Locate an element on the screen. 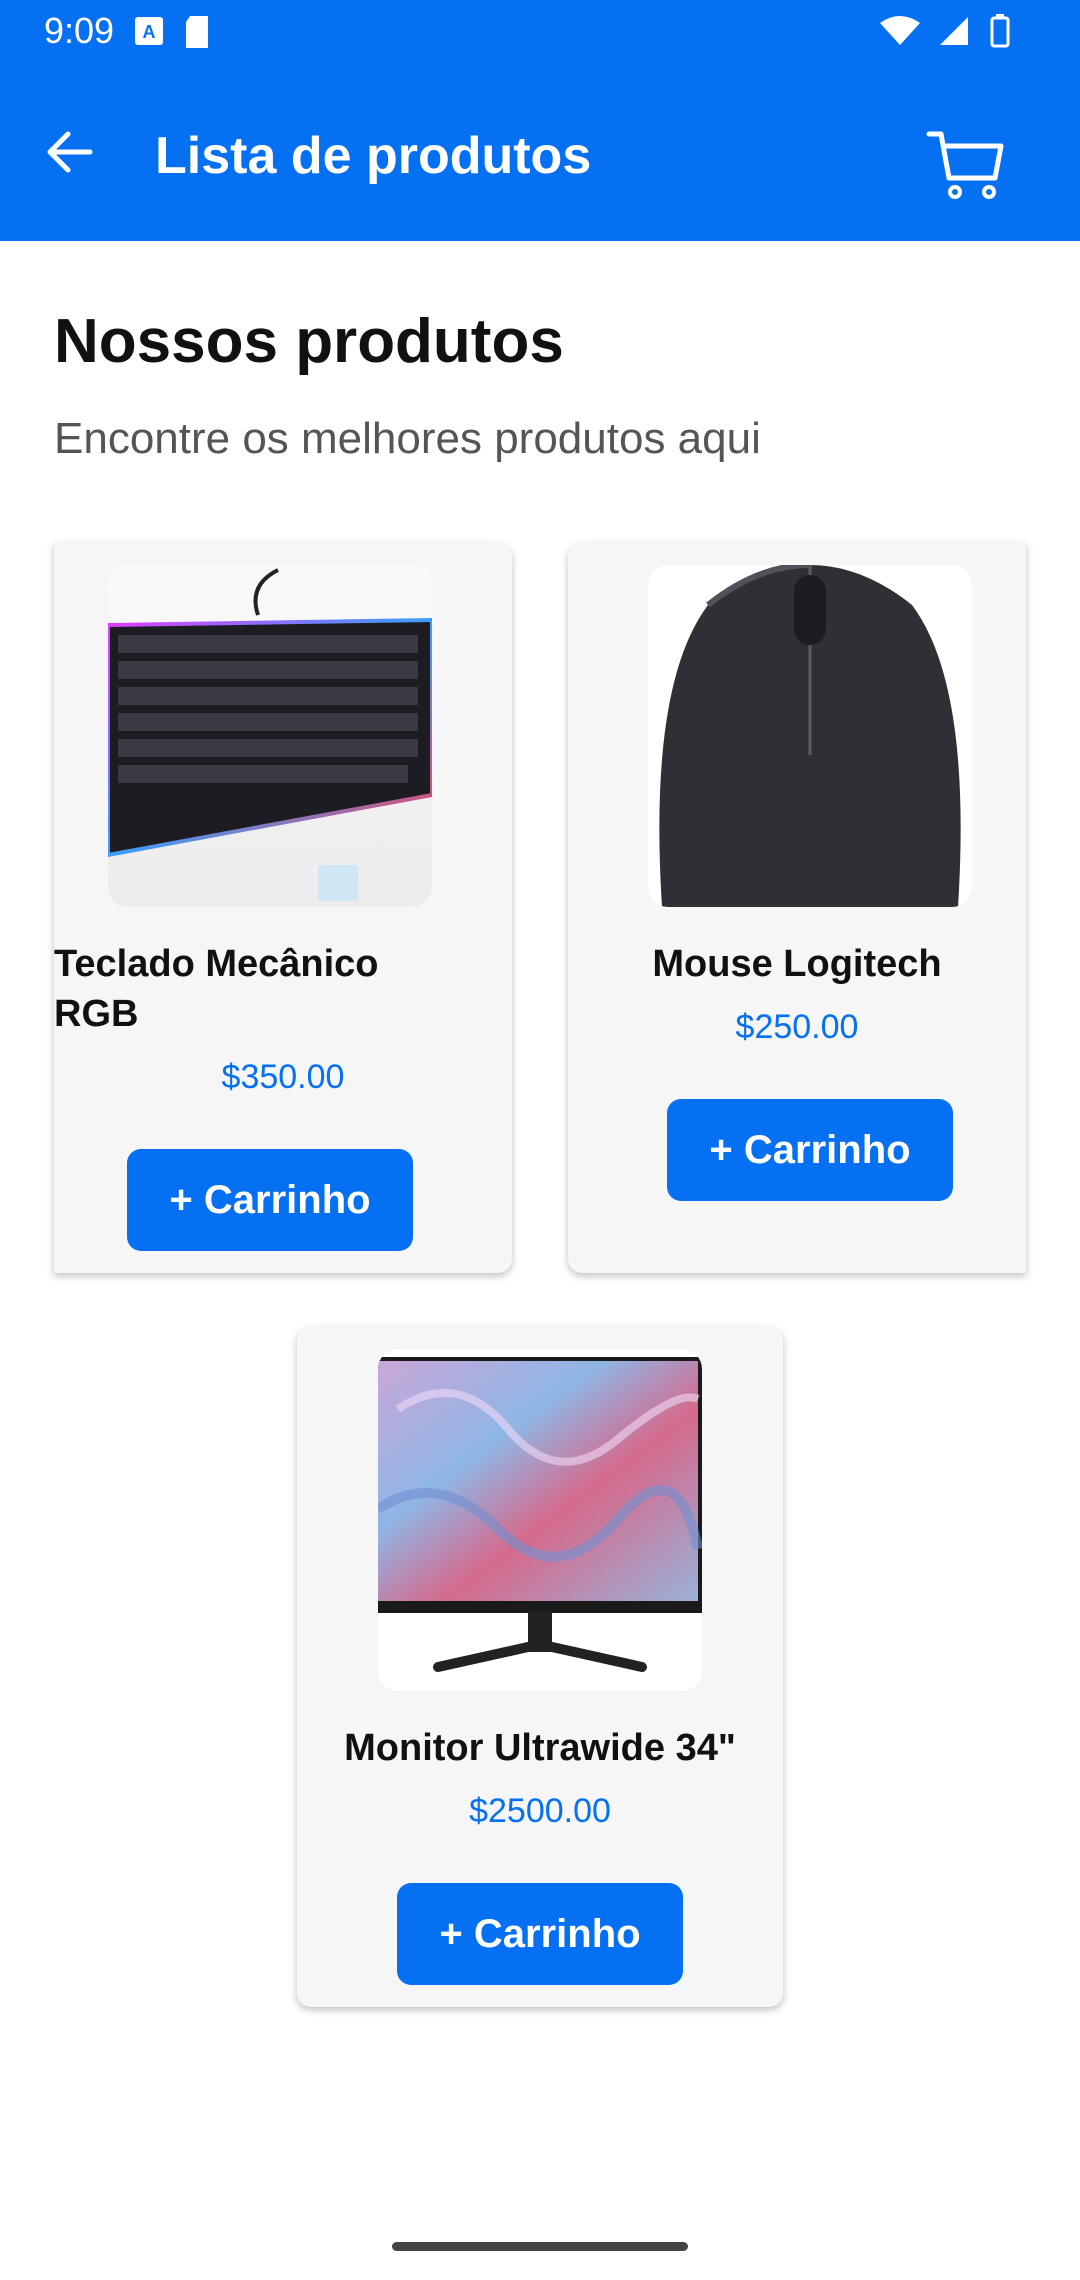 The image size is (1080, 2280). status-bar: 9:09 A is located at coordinates (540, 32).